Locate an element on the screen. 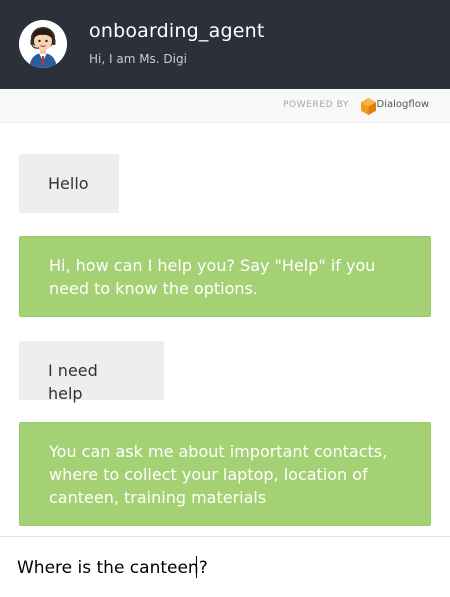 This screenshot has width=450, height=597. message-input-bar is located at coordinates (225, 566).